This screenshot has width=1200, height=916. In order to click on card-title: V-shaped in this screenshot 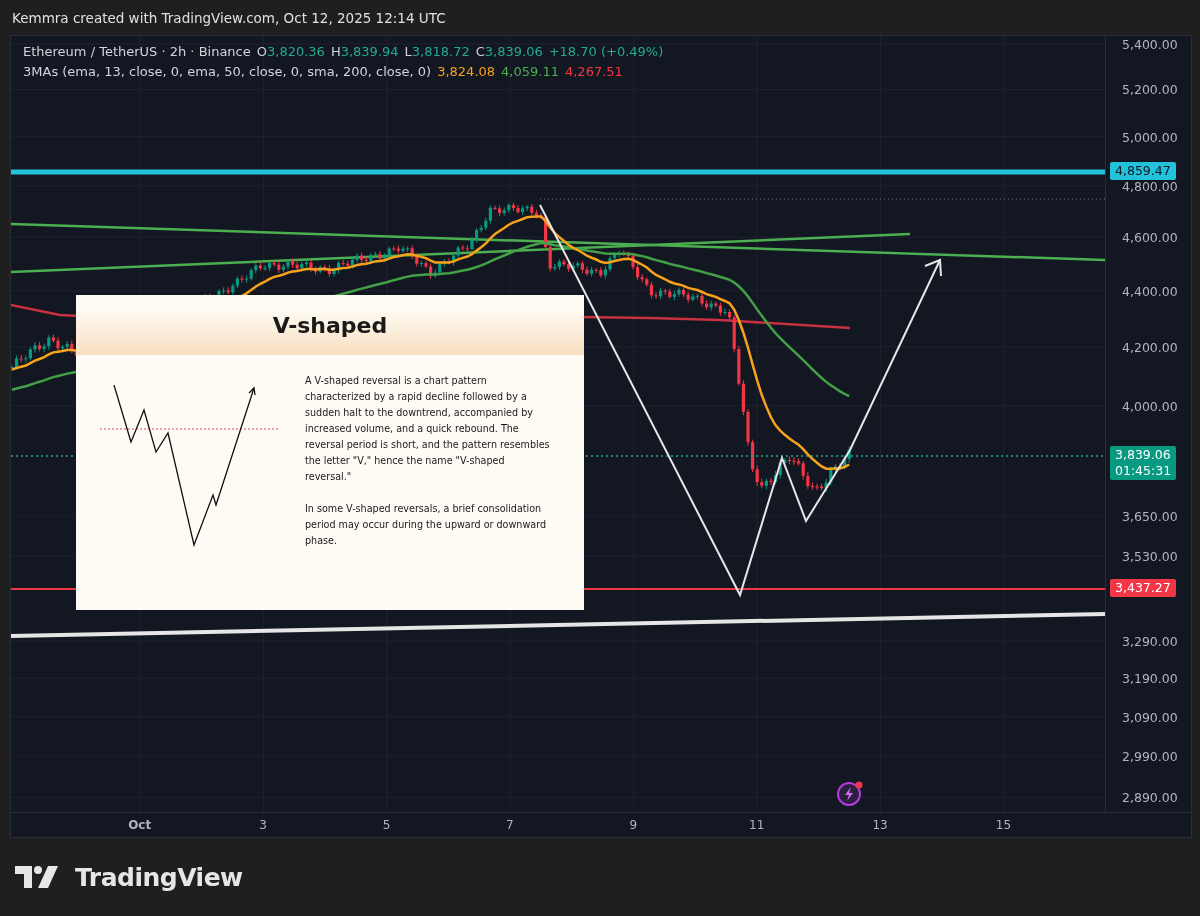, I will do `click(330, 326)`.